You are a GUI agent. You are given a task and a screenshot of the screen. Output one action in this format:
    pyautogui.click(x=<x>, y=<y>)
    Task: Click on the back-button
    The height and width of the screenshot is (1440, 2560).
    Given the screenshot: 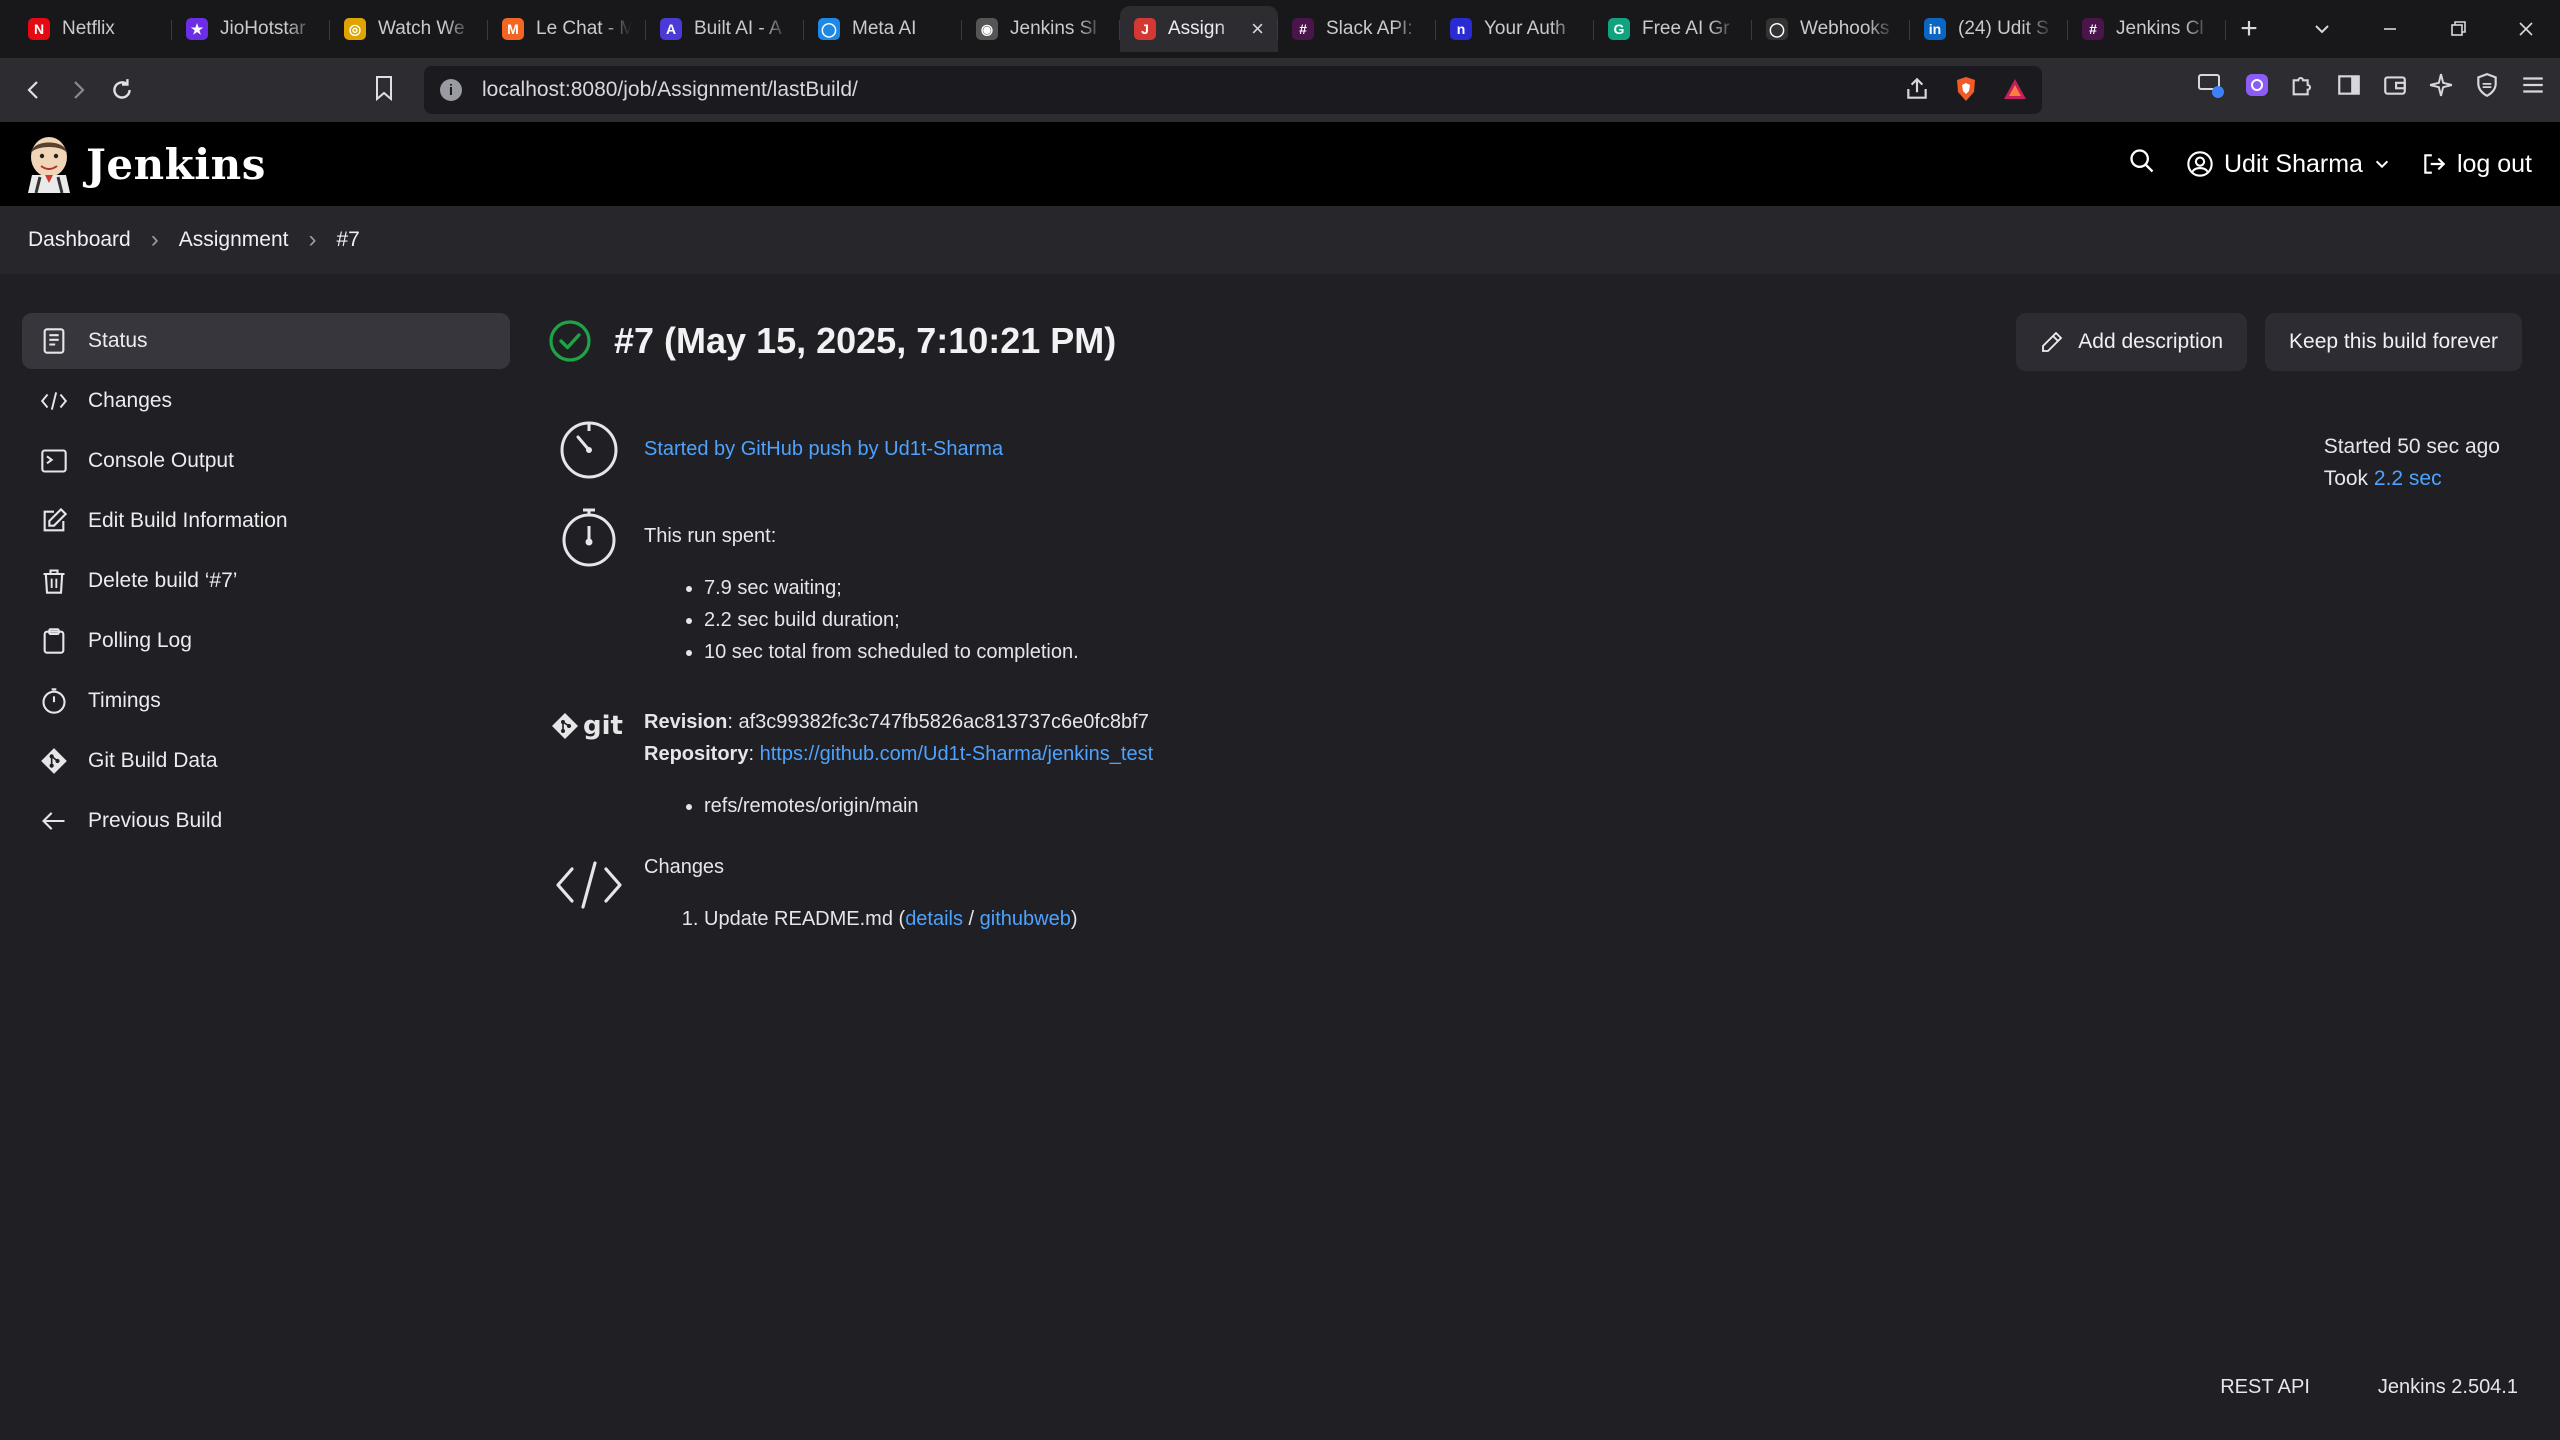 What is the action you would take?
    pyautogui.click(x=34, y=90)
    